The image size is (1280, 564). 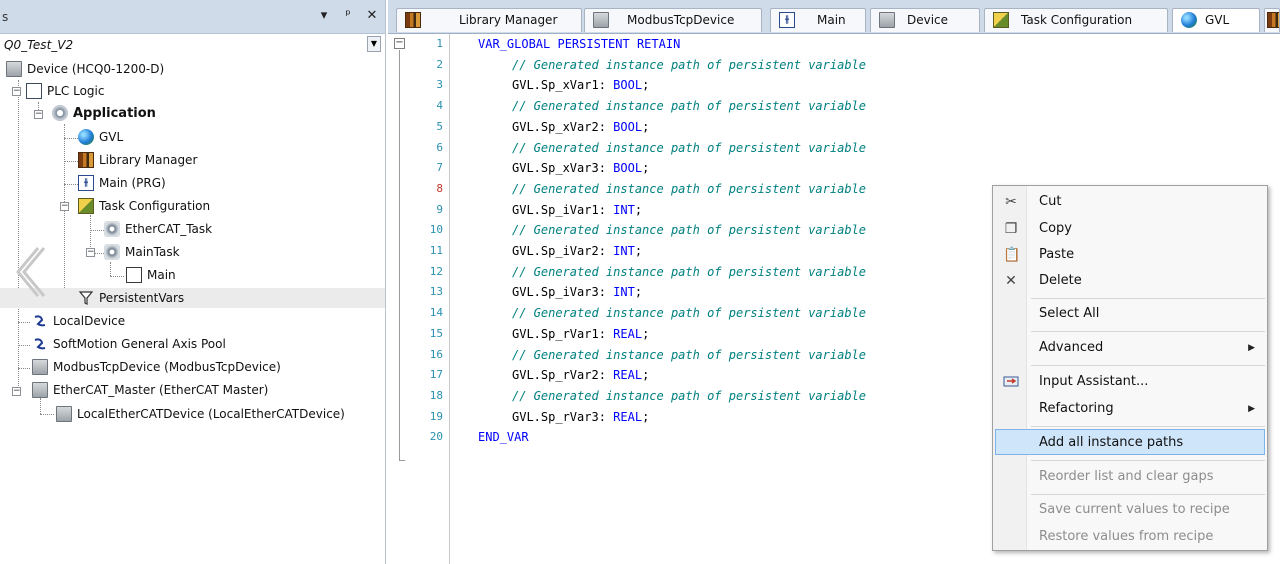 I want to click on tree-item-softmotion-pool: SoftMotion General Axis Pool, so click(x=129, y=344).